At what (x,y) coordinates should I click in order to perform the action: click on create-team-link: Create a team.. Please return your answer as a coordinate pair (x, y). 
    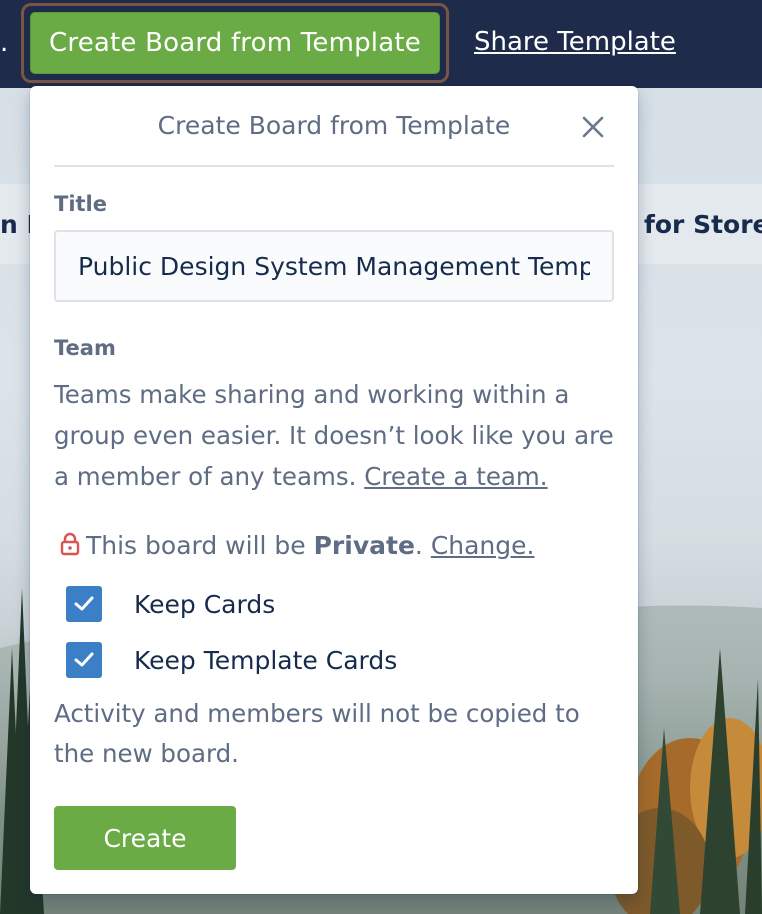
    Looking at the image, I should click on (455, 476).